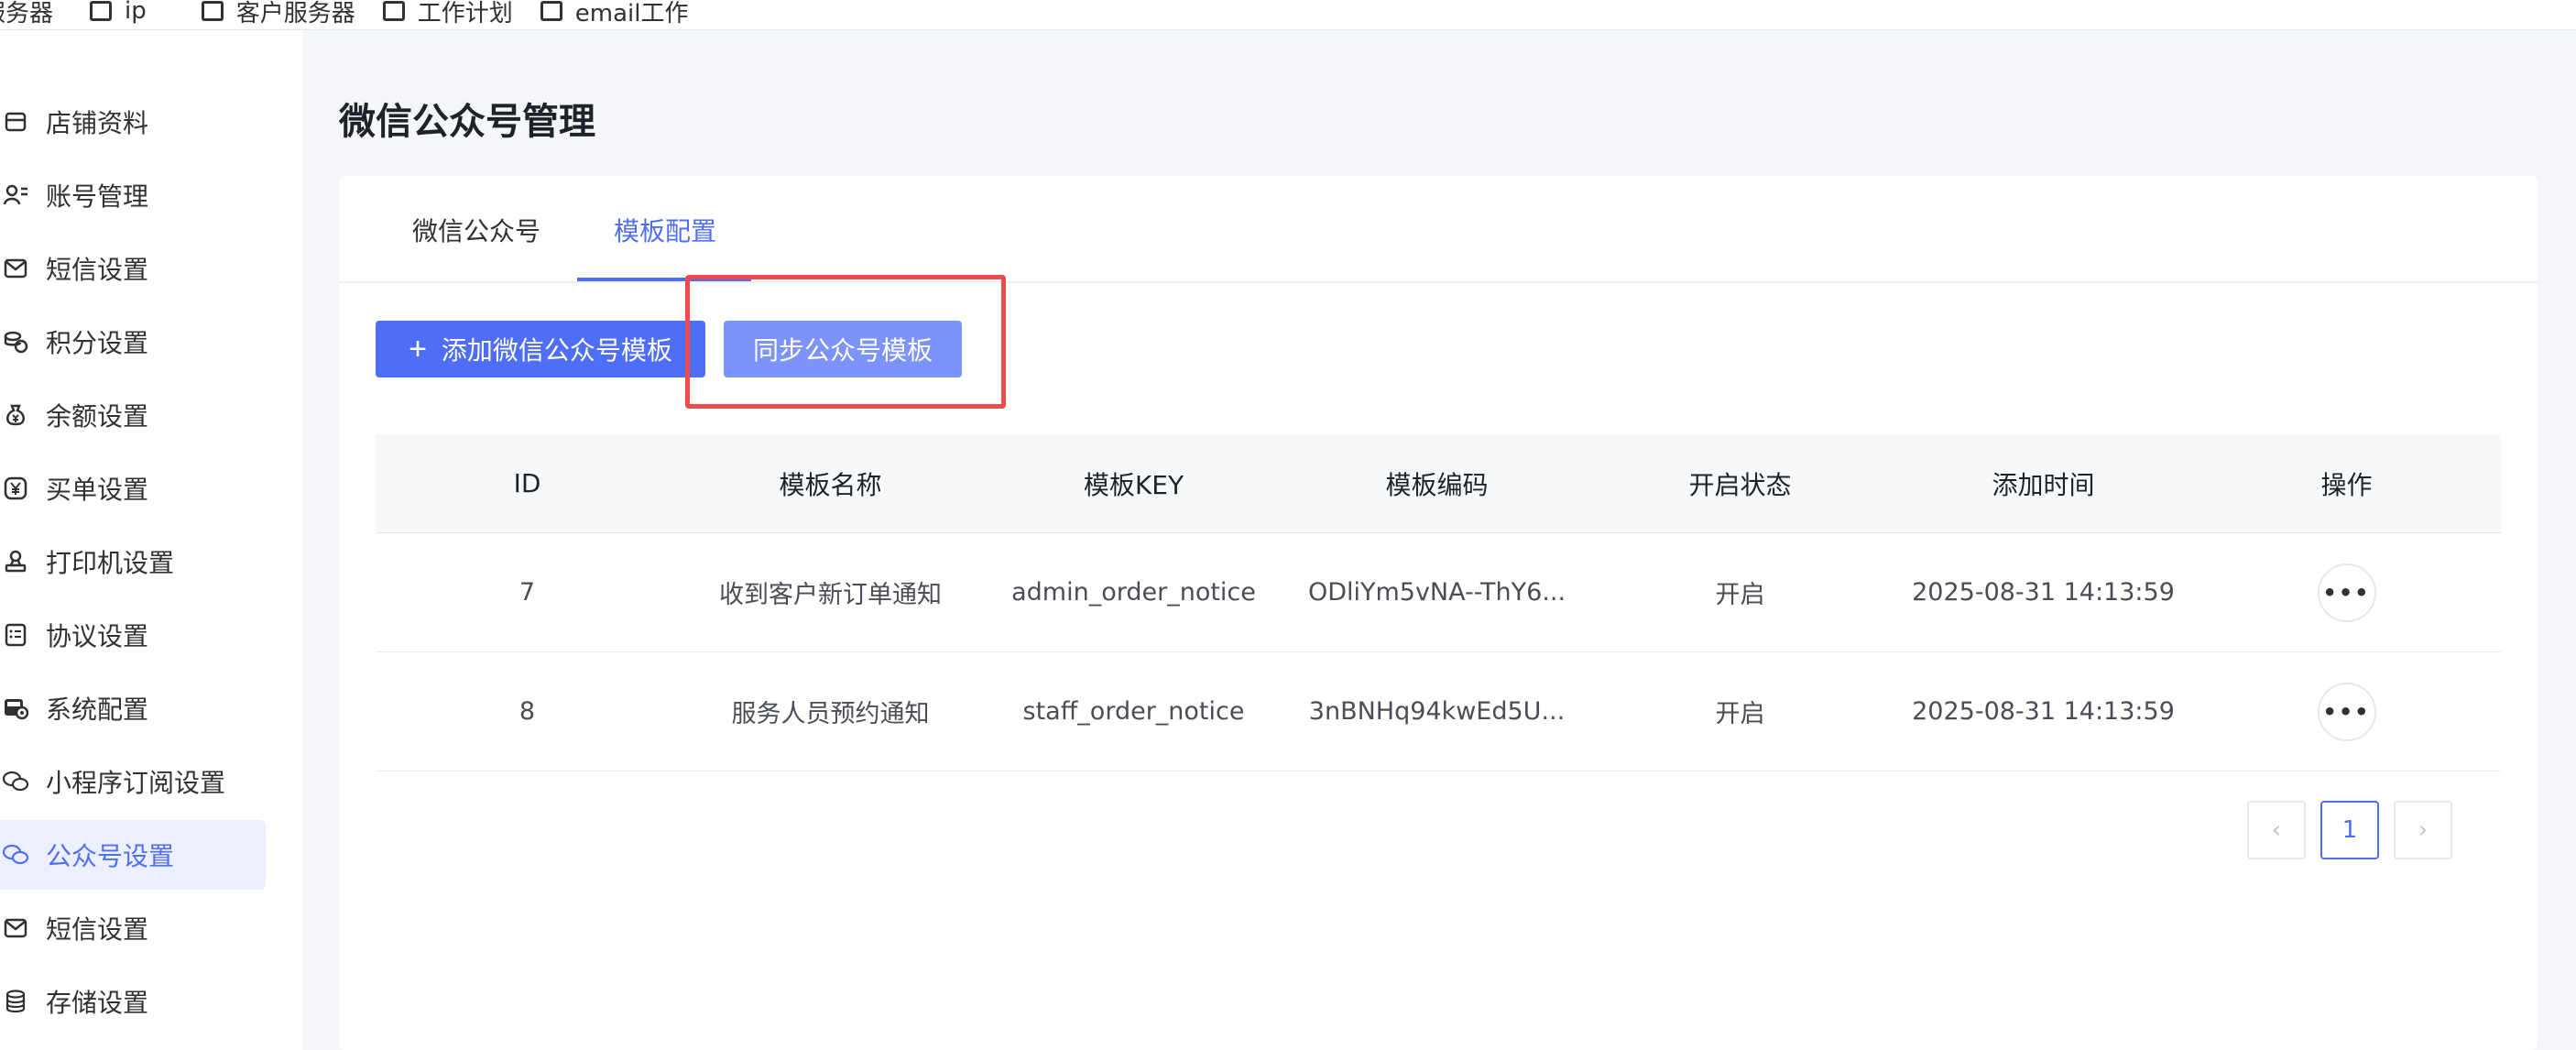 Image resolution: width=2576 pixels, height=1050 pixels. What do you see at coordinates (98, 490) in the screenshot?
I see `sidebar-item-label: 买单设置` at bounding box center [98, 490].